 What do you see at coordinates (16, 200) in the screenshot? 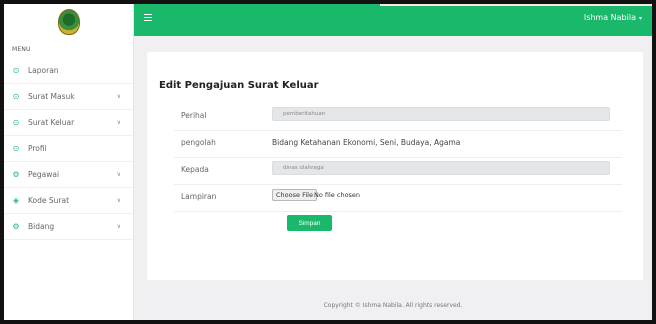
I see `diamond-icon: ◈` at bounding box center [16, 200].